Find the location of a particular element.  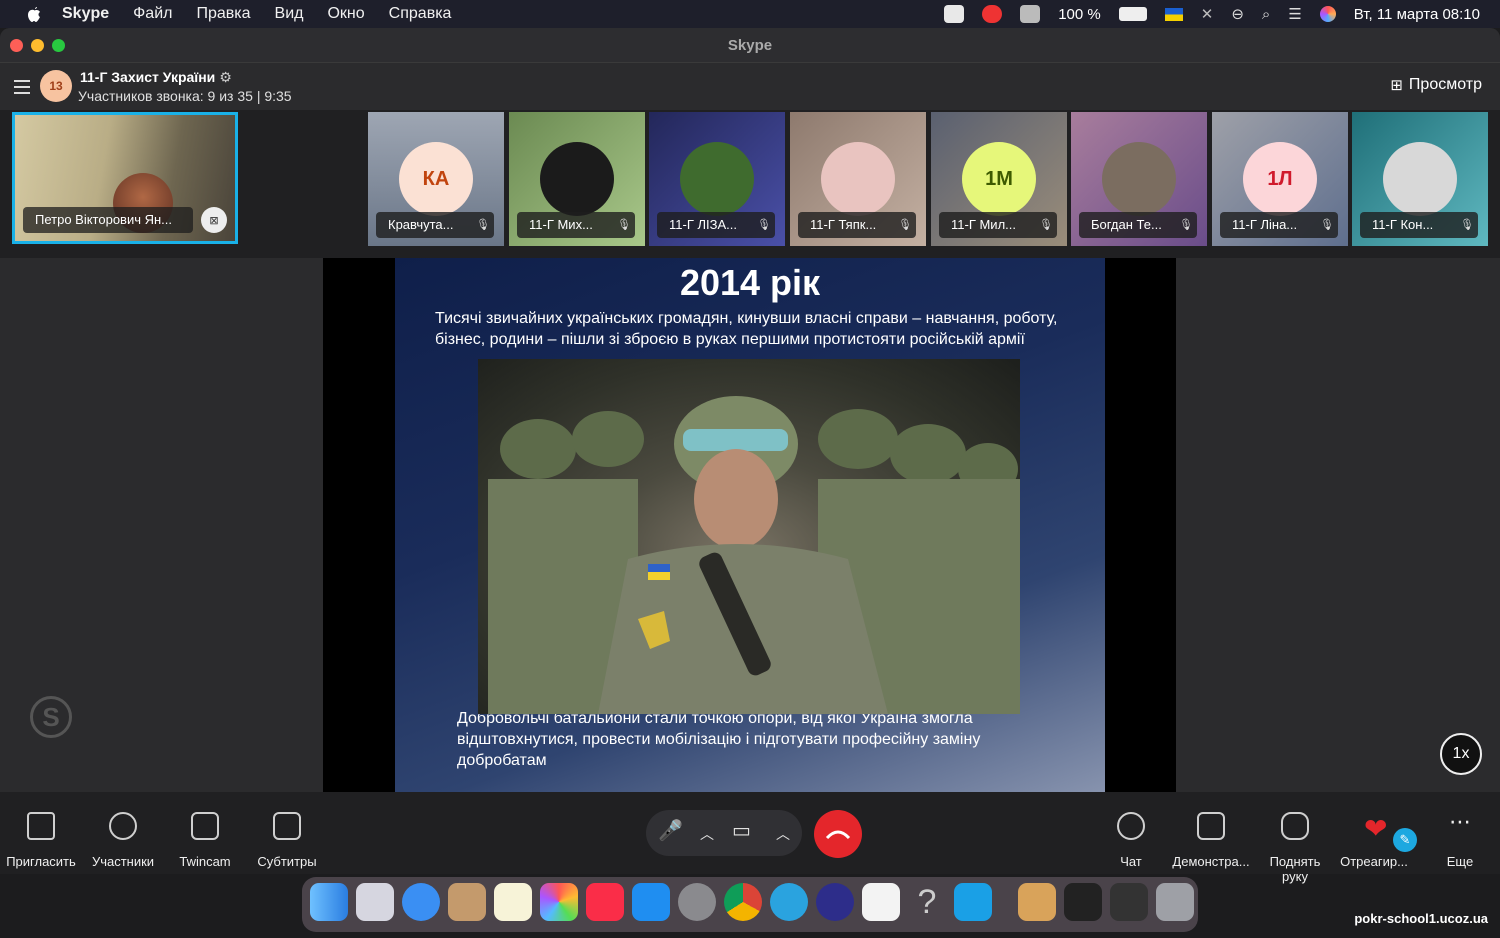

more-label: Еще is located at coordinates (1460, 861).